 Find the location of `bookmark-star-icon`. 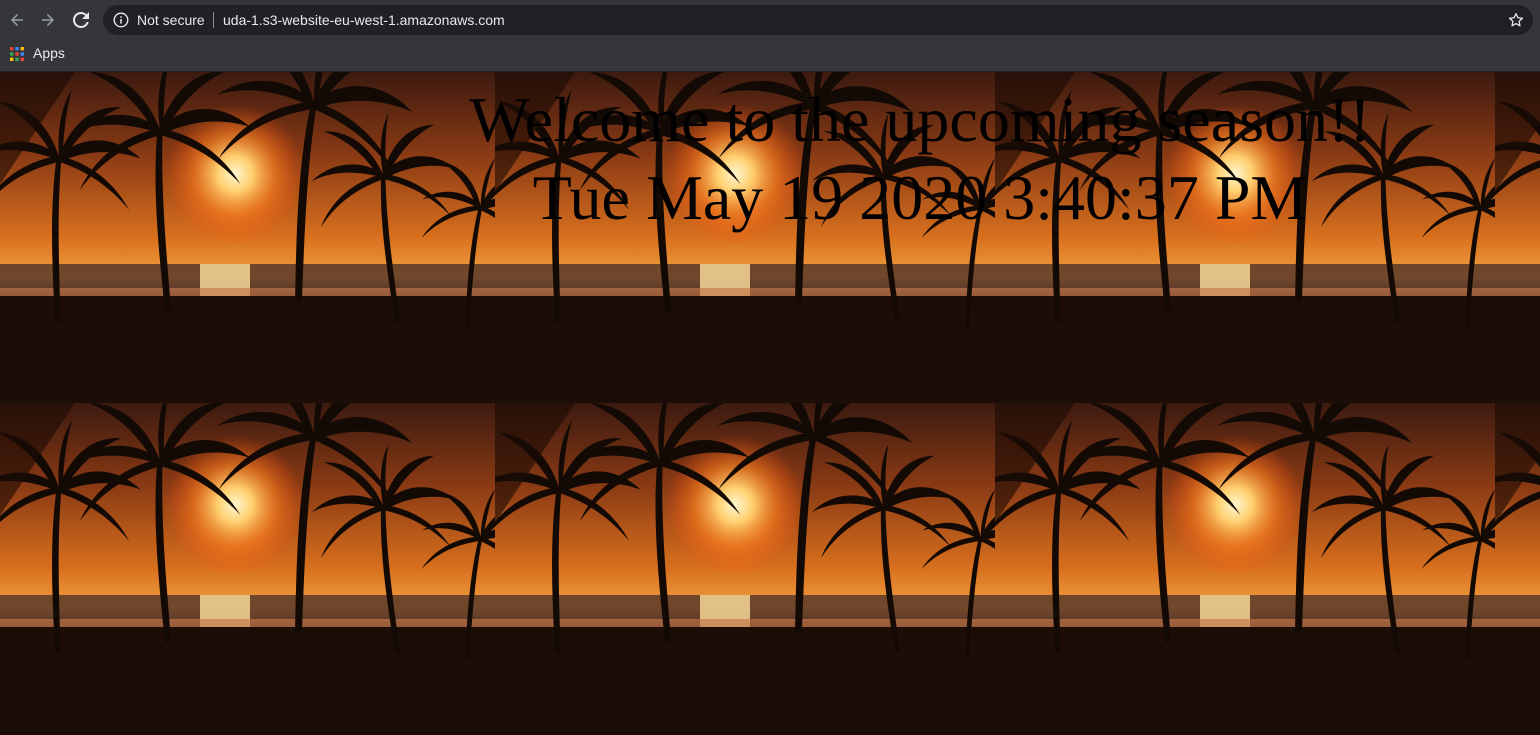

bookmark-star-icon is located at coordinates (1516, 20).